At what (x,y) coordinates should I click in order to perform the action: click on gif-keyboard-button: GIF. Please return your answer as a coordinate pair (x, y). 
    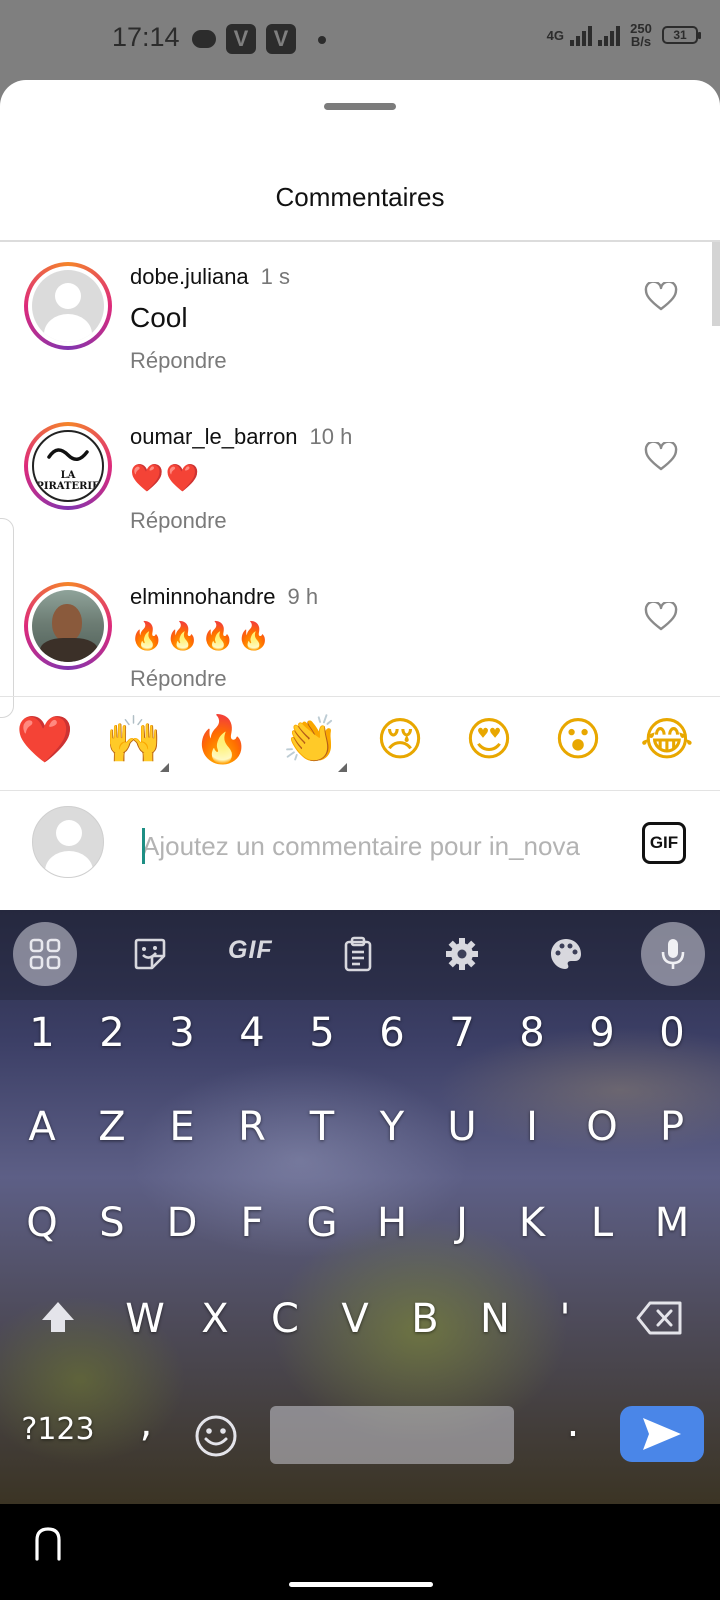
    Looking at the image, I should click on (250, 950).